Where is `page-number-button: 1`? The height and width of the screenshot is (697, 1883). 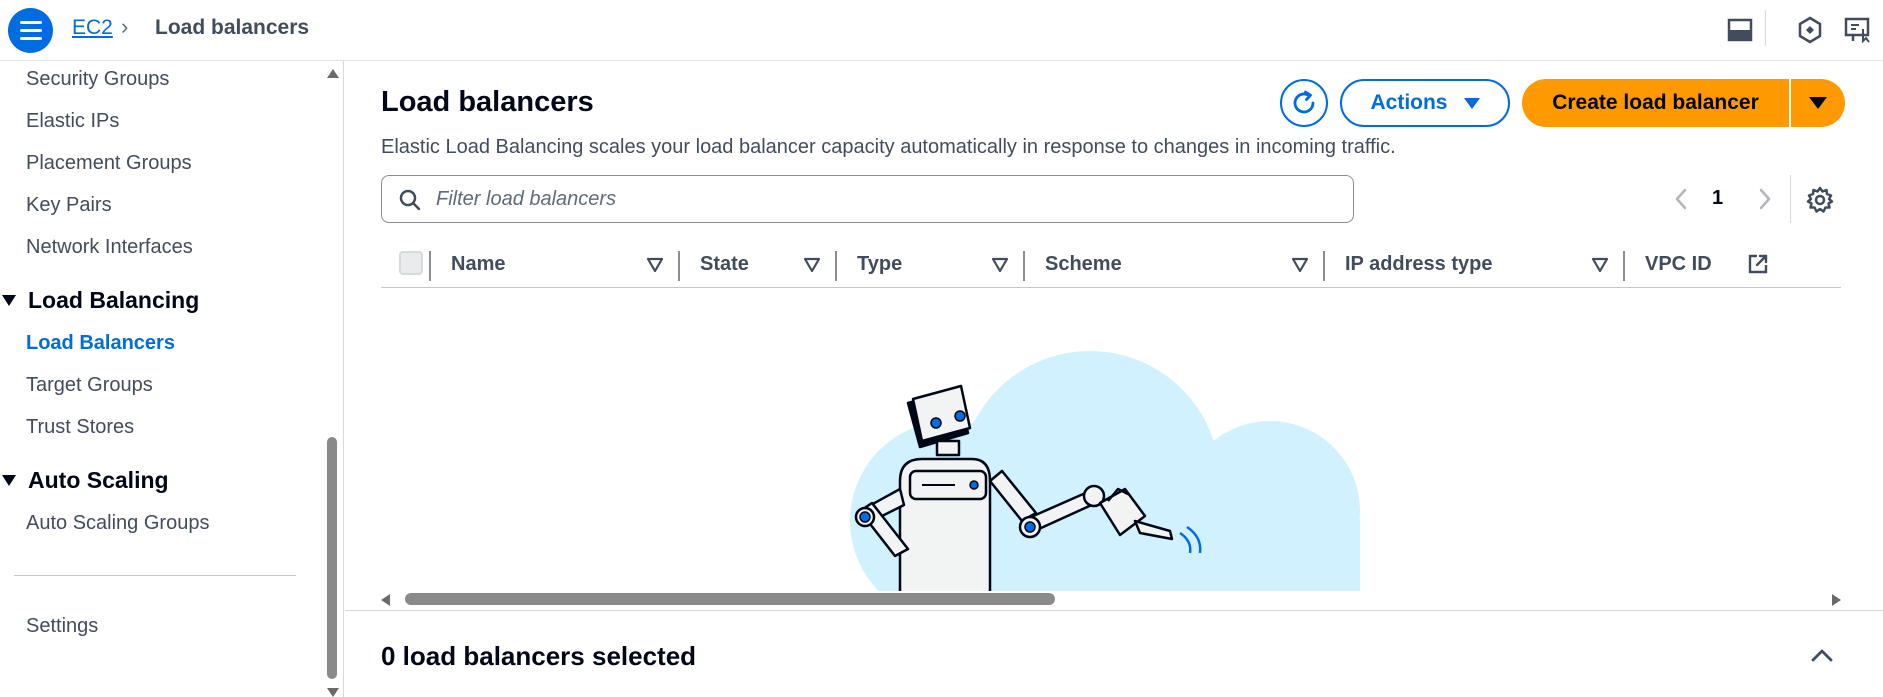 page-number-button: 1 is located at coordinates (1717, 198).